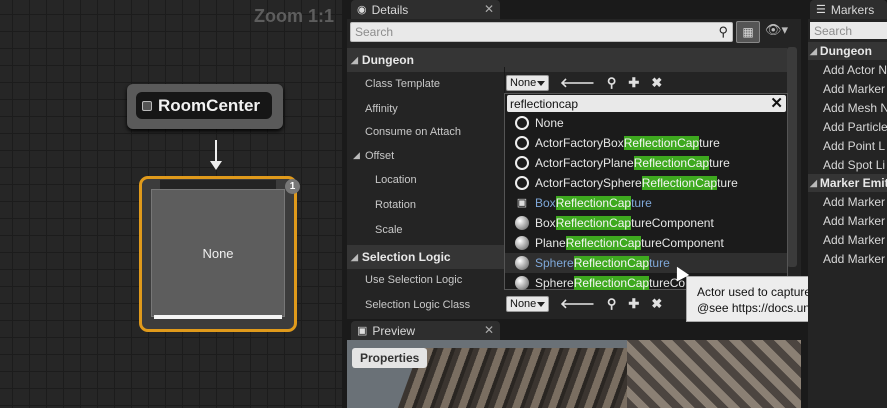 This screenshot has height=408, width=887. What do you see at coordinates (362, 10) in the screenshot?
I see `details-icon: ◉` at bounding box center [362, 10].